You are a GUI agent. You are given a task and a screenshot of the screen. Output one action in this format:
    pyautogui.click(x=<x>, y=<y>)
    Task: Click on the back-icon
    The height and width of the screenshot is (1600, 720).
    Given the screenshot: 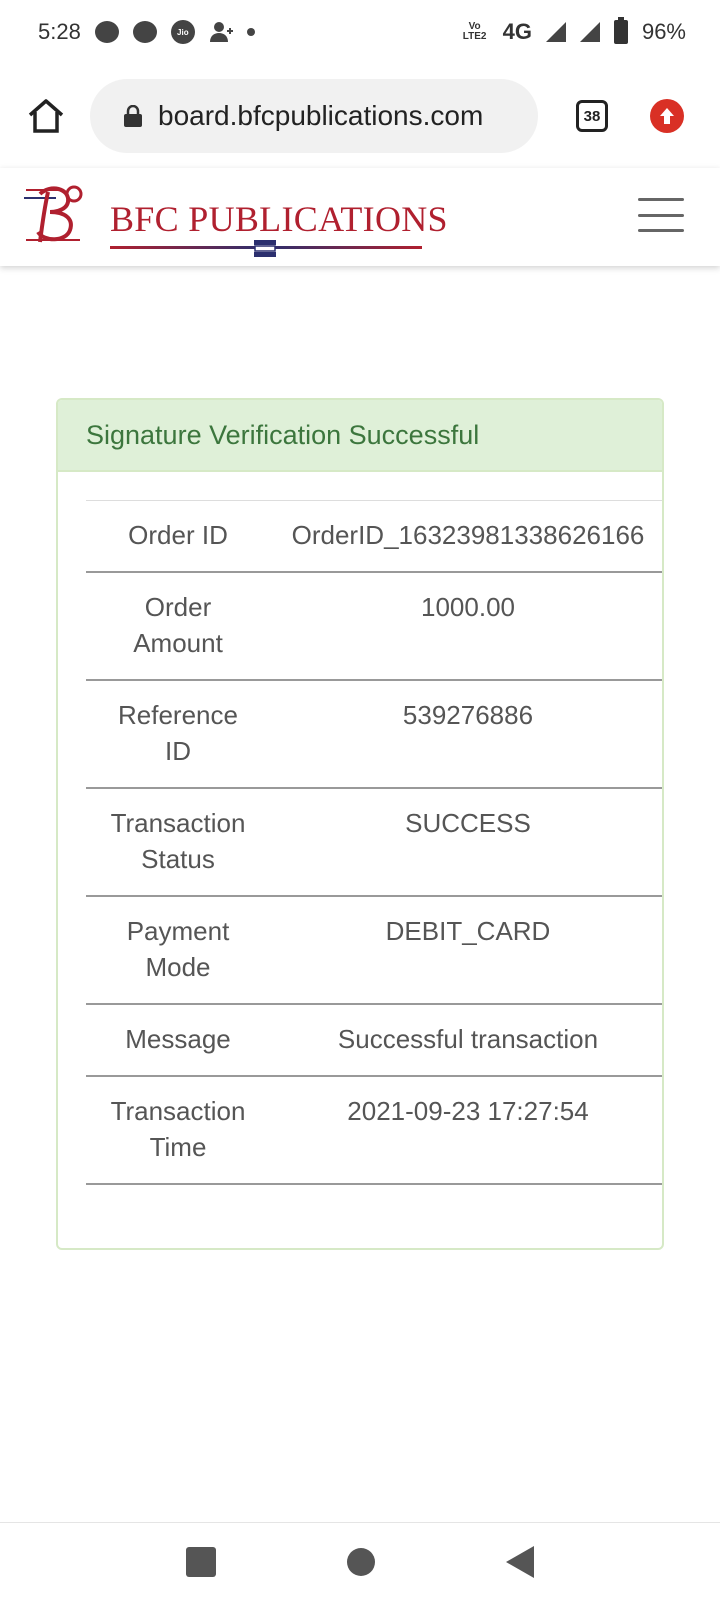 What is the action you would take?
    pyautogui.click(x=520, y=1561)
    